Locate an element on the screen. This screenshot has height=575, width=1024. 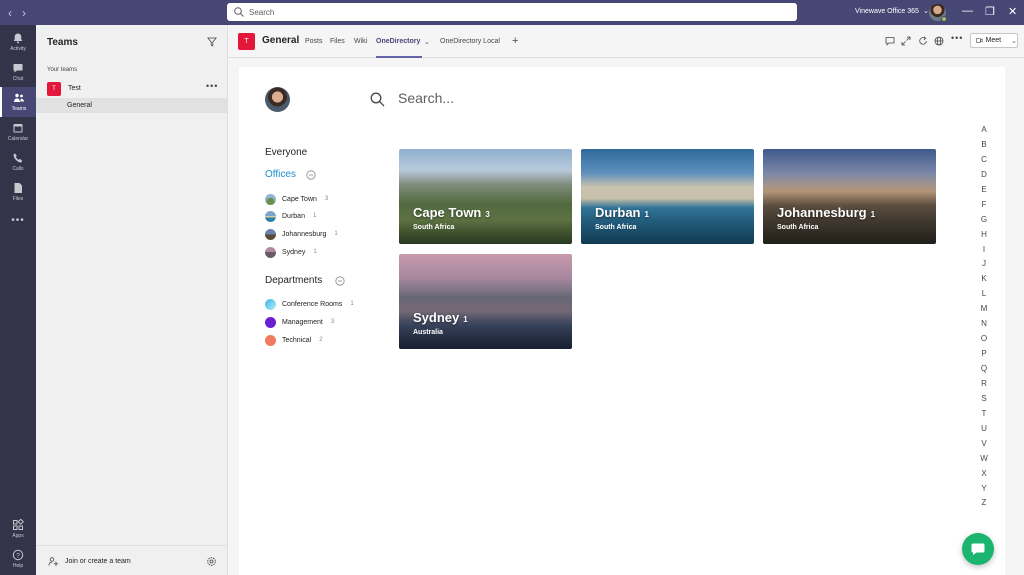
app-bar-calls: Calls is located at coordinates (18, 162).